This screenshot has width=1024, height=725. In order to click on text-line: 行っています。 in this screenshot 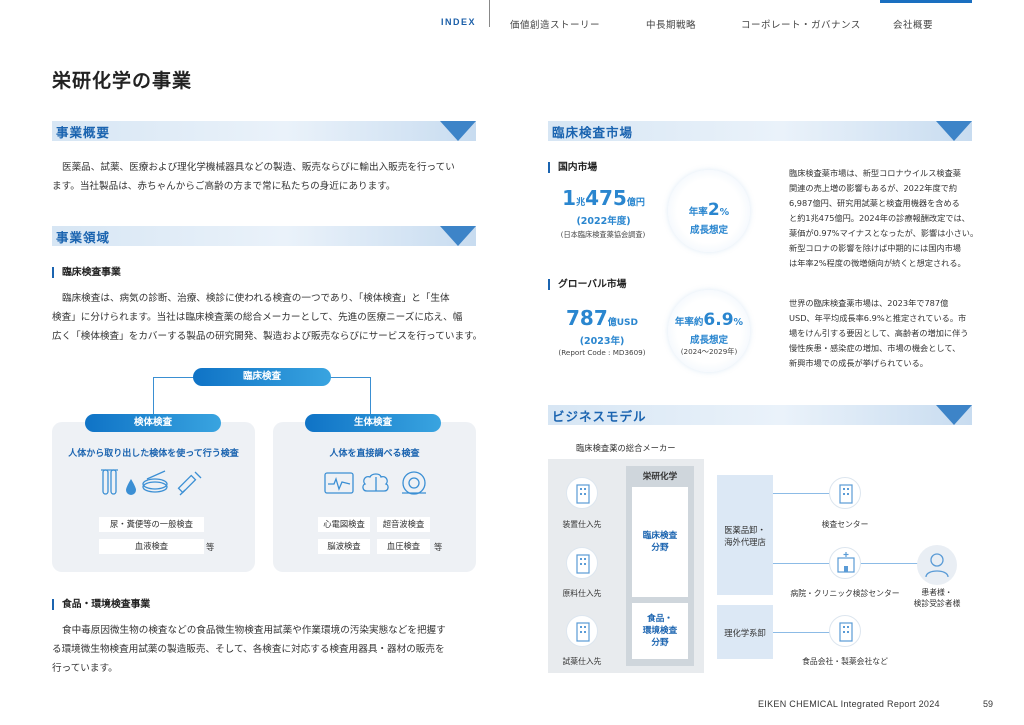, I will do `click(85, 668)`.